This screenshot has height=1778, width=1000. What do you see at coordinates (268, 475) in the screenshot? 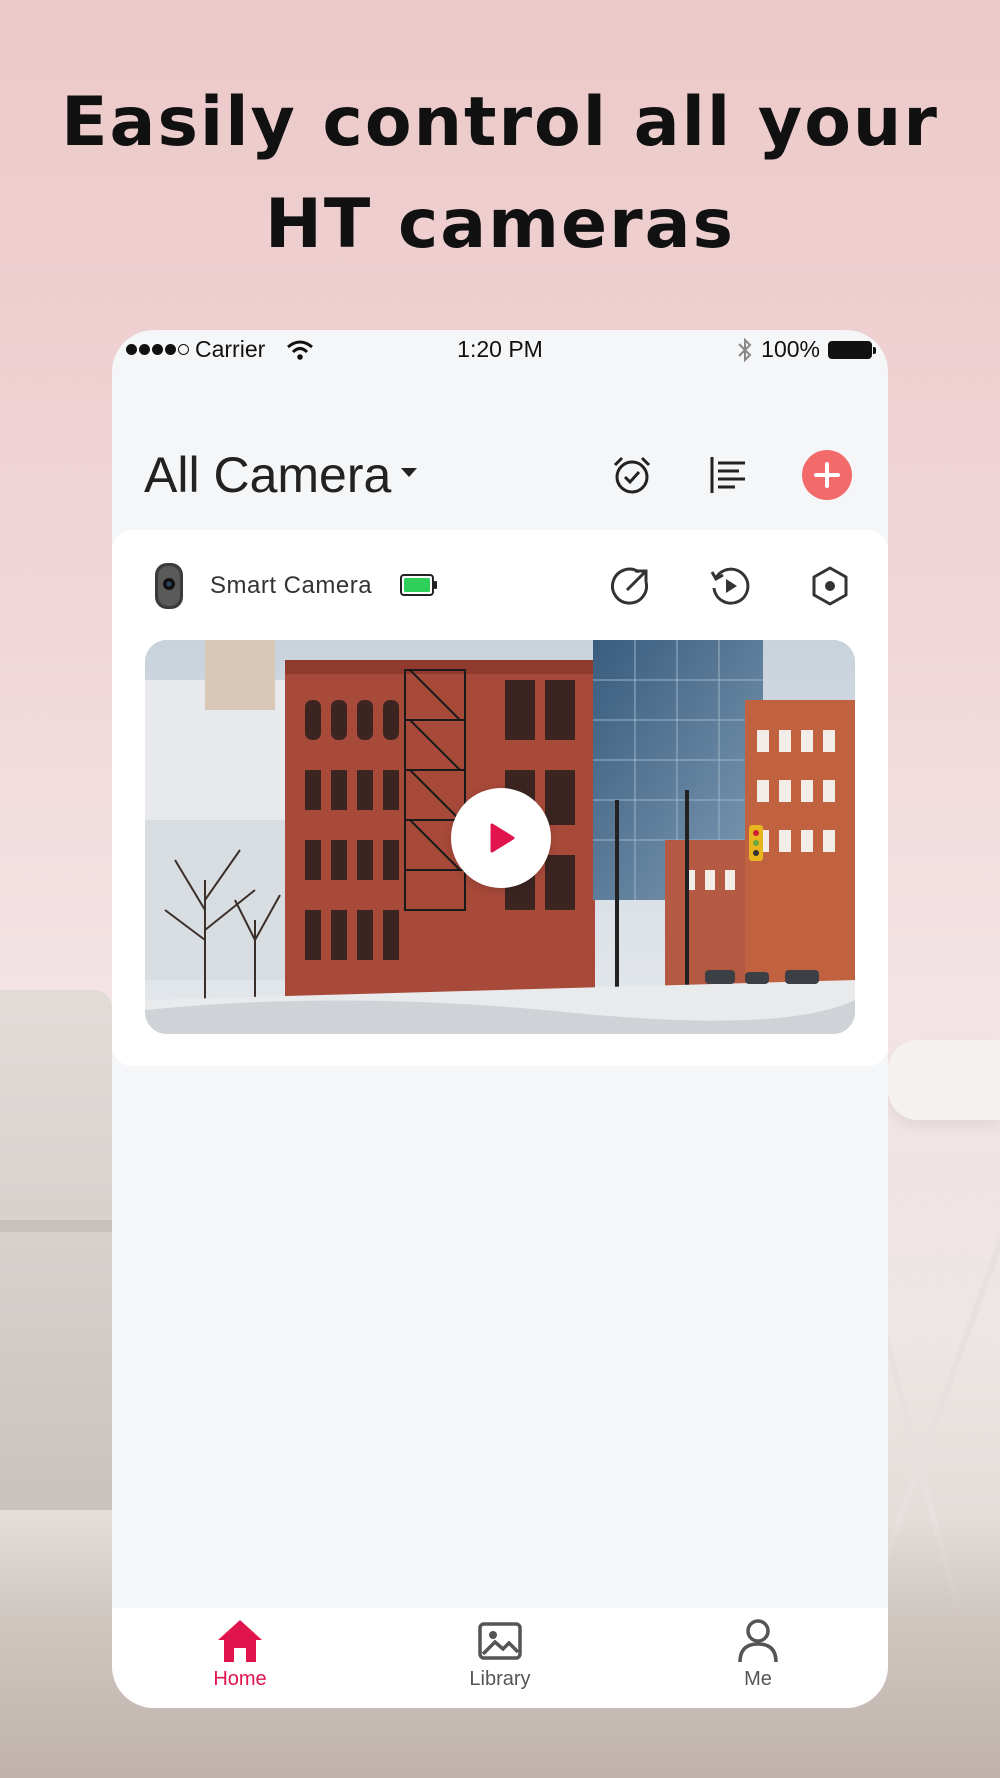
I see `page-title: All Camera` at bounding box center [268, 475].